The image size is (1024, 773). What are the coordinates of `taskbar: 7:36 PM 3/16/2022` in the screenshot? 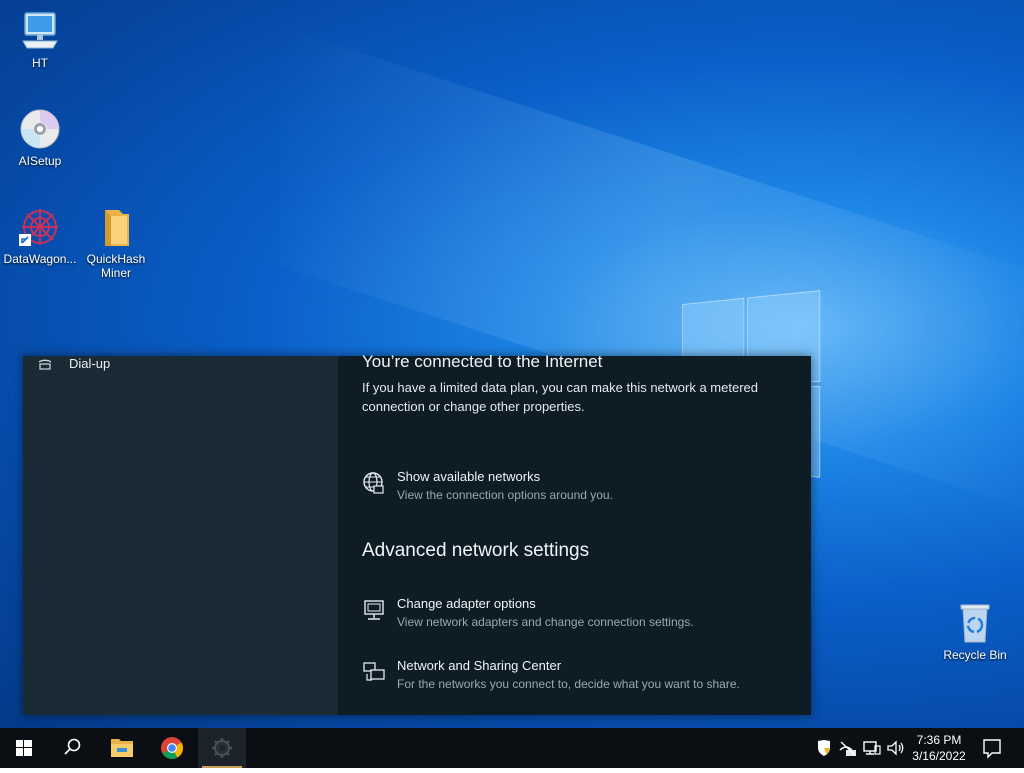 It's located at (512, 748).